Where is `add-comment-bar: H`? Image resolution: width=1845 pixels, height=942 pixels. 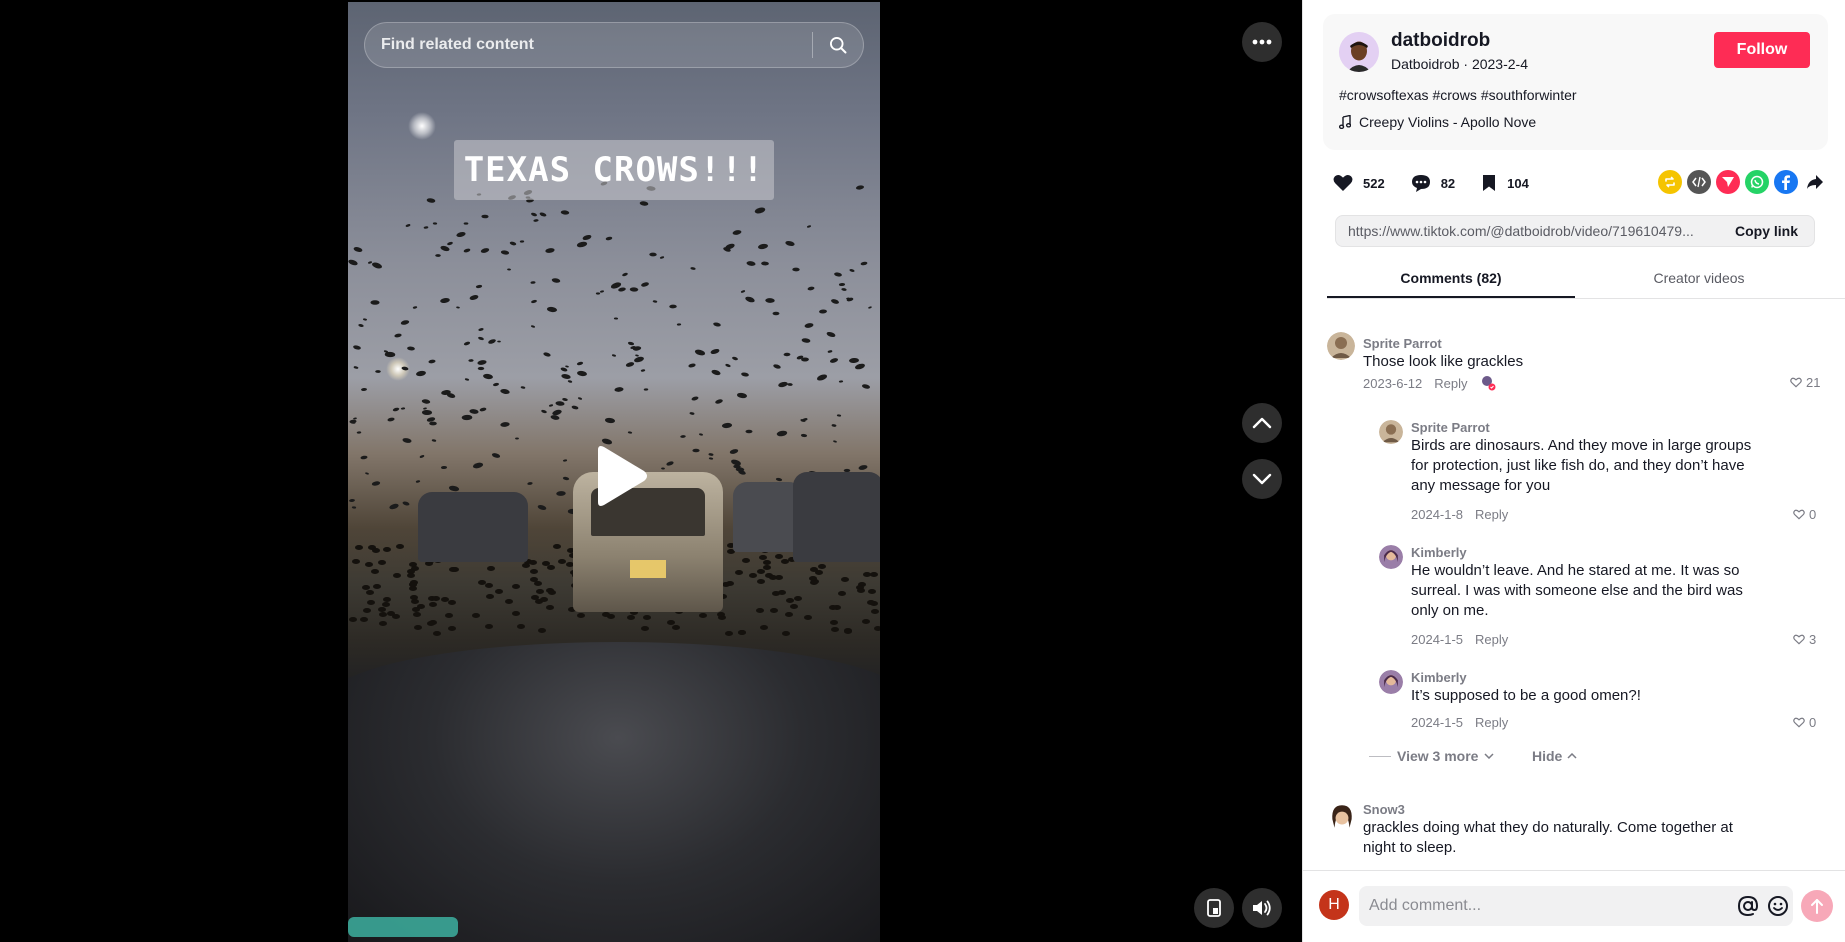 add-comment-bar: H is located at coordinates (1574, 906).